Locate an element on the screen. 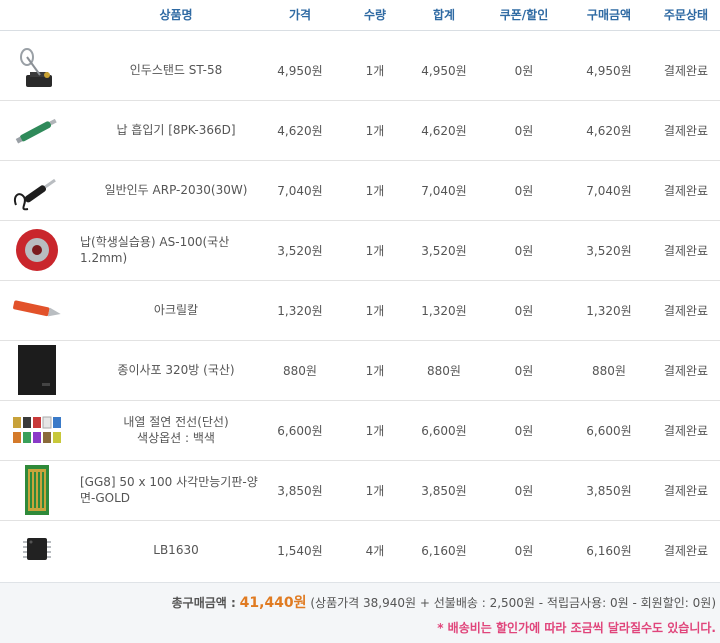  product-name-cell: 일반인두 ARP-2030(30W) is located at coordinates (176, 190).